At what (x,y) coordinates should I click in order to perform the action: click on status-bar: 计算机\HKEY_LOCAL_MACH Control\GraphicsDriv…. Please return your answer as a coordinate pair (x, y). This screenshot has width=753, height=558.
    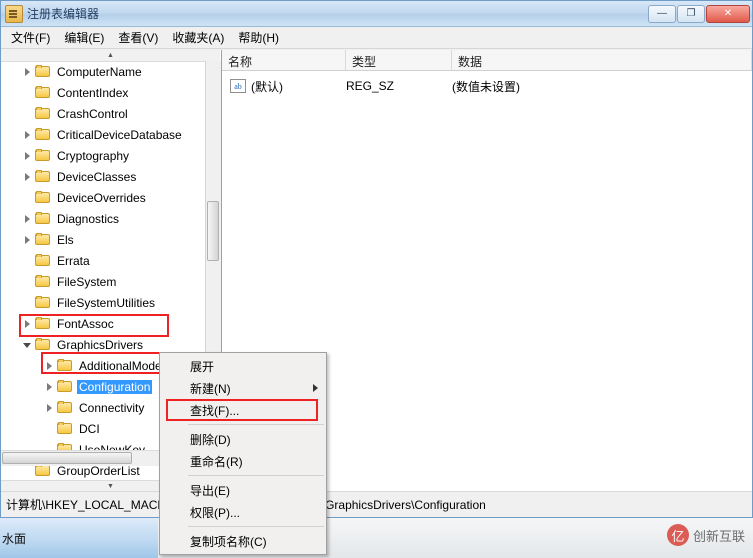
    Looking at the image, I should click on (376, 504).